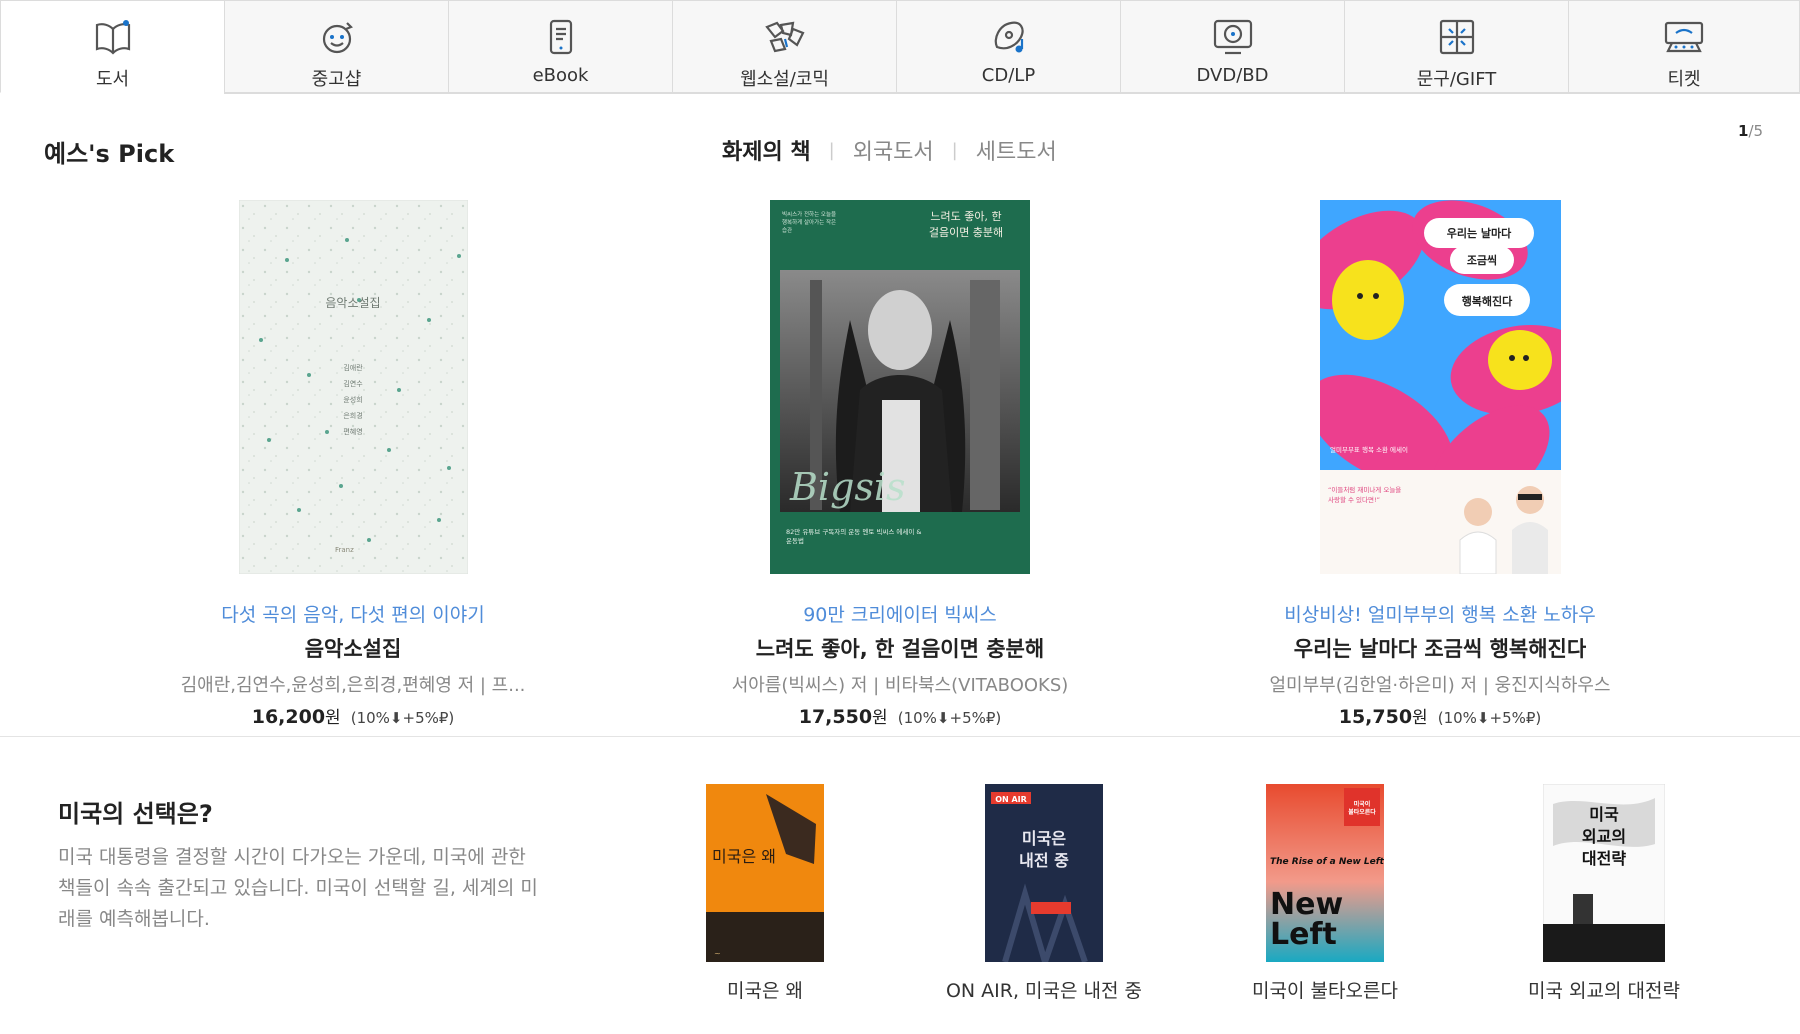 The height and width of the screenshot is (1034, 1800). Describe the element at coordinates (900, 615) in the screenshot. I see `book-subtitle: 90만 크리에이터 빅씨스` at that location.